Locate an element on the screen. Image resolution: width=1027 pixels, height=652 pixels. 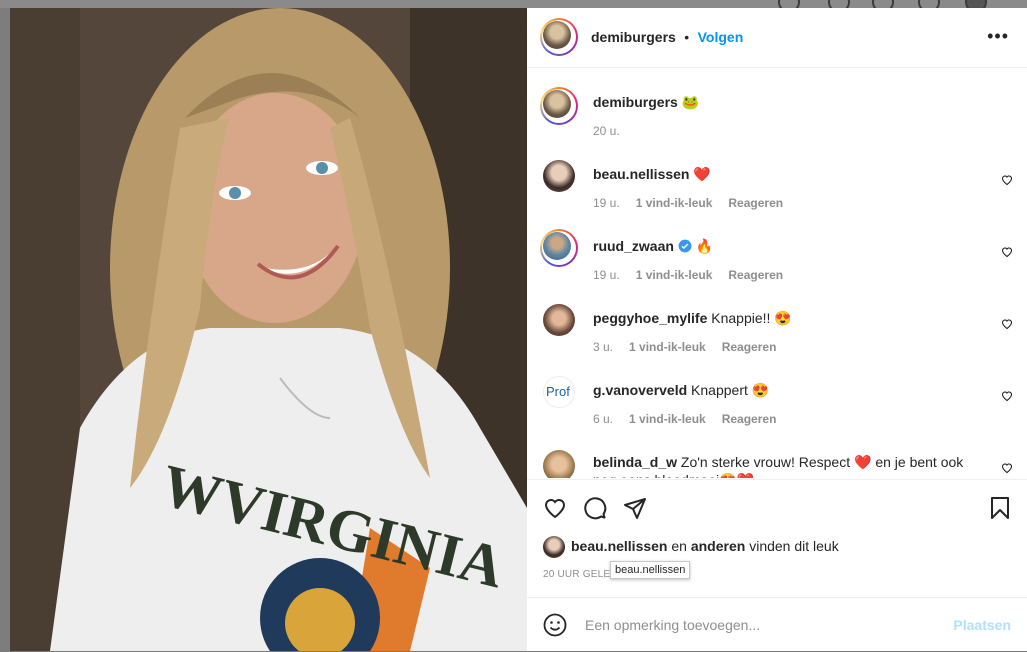
backdrop is located at coordinates (5, 329).